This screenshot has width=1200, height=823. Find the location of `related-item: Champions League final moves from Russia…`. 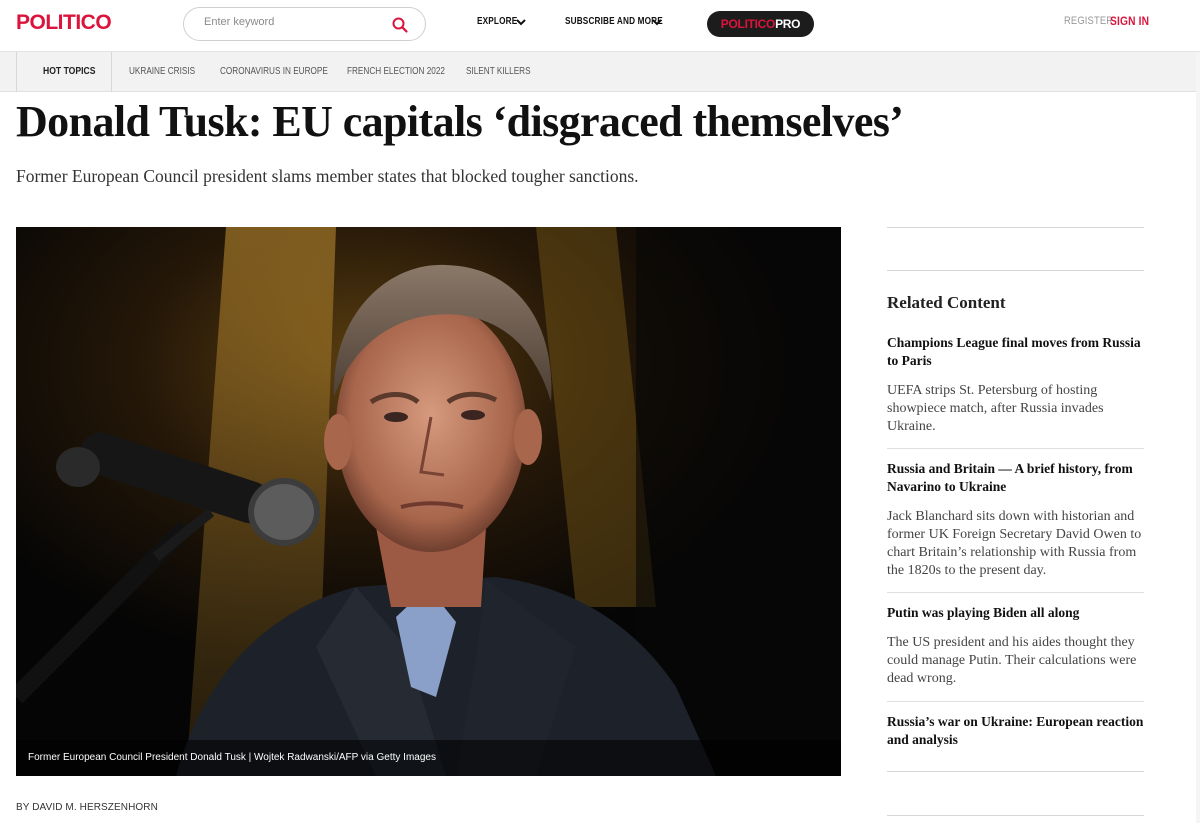

related-item: Champions League final moves from Russia… is located at coordinates (1015, 385).